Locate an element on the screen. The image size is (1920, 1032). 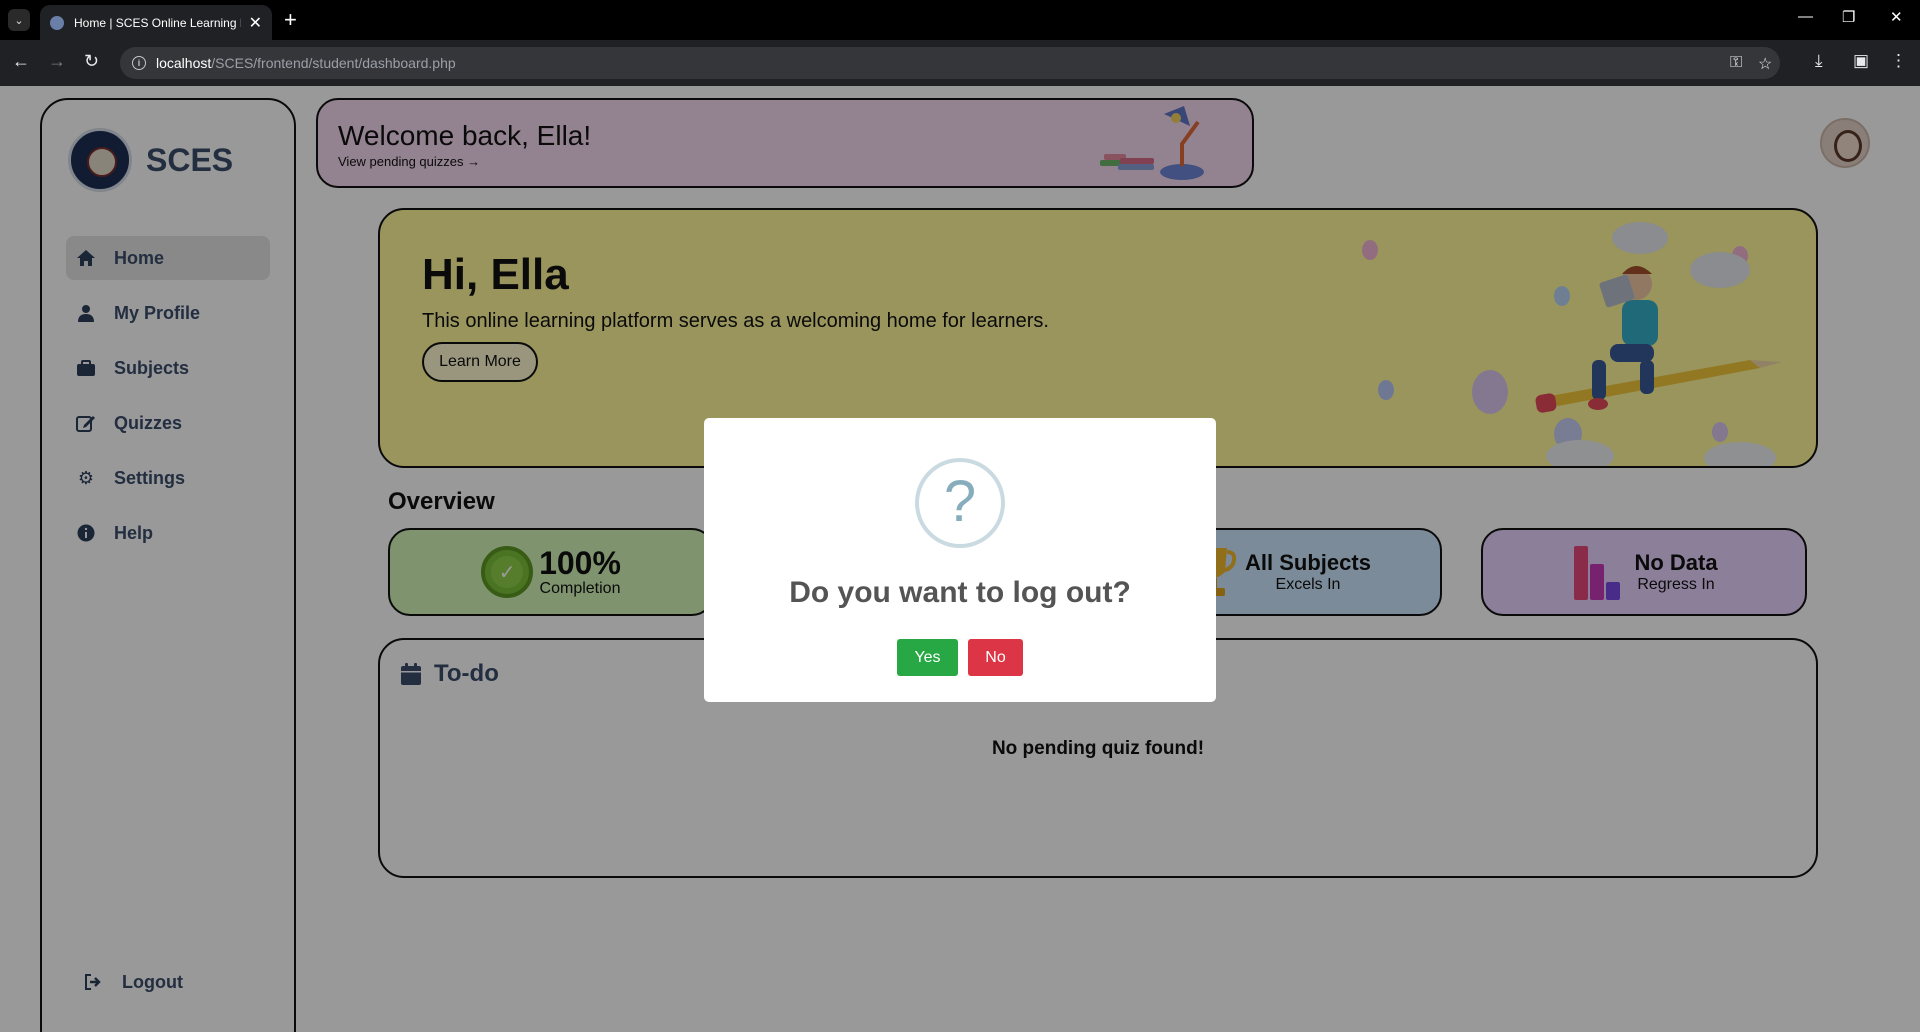
minimize-icon: — is located at coordinates (1805, 16).